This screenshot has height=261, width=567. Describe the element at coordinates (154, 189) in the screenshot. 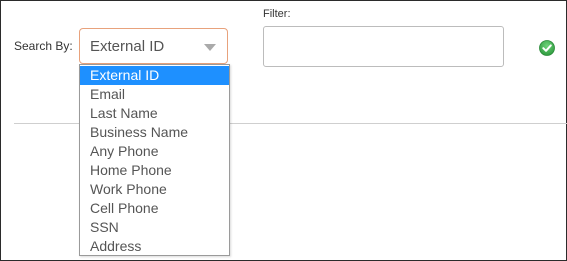

I see `dropdown-option: Work Phone` at that location.